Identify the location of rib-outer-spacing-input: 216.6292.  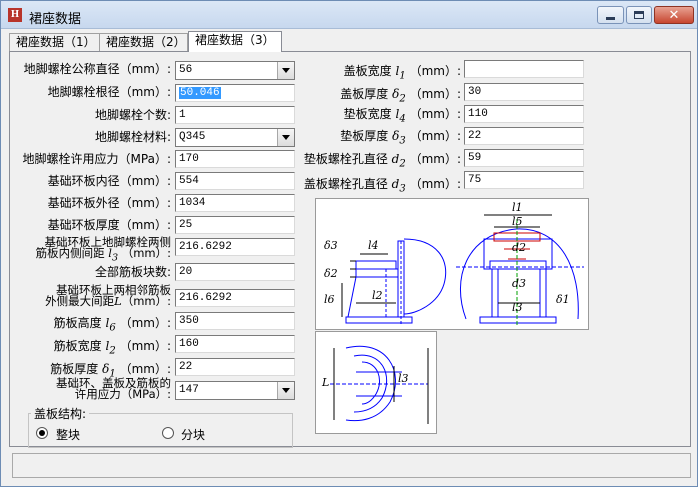
(235, 298).